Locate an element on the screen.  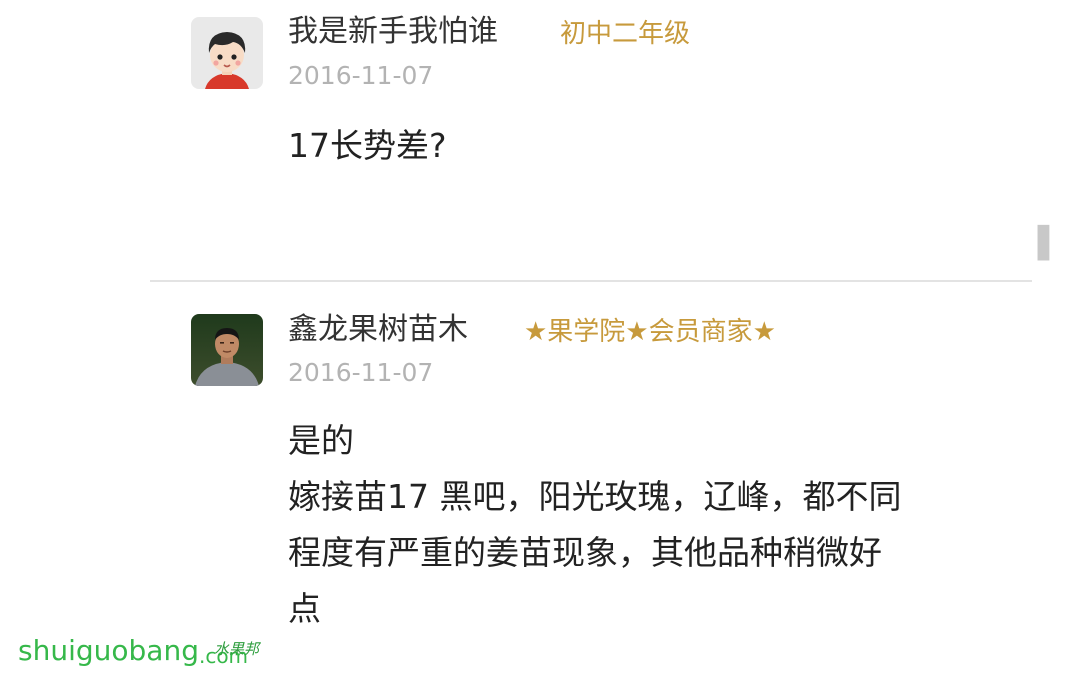
comment-divider is located at coordinates (591, 281).